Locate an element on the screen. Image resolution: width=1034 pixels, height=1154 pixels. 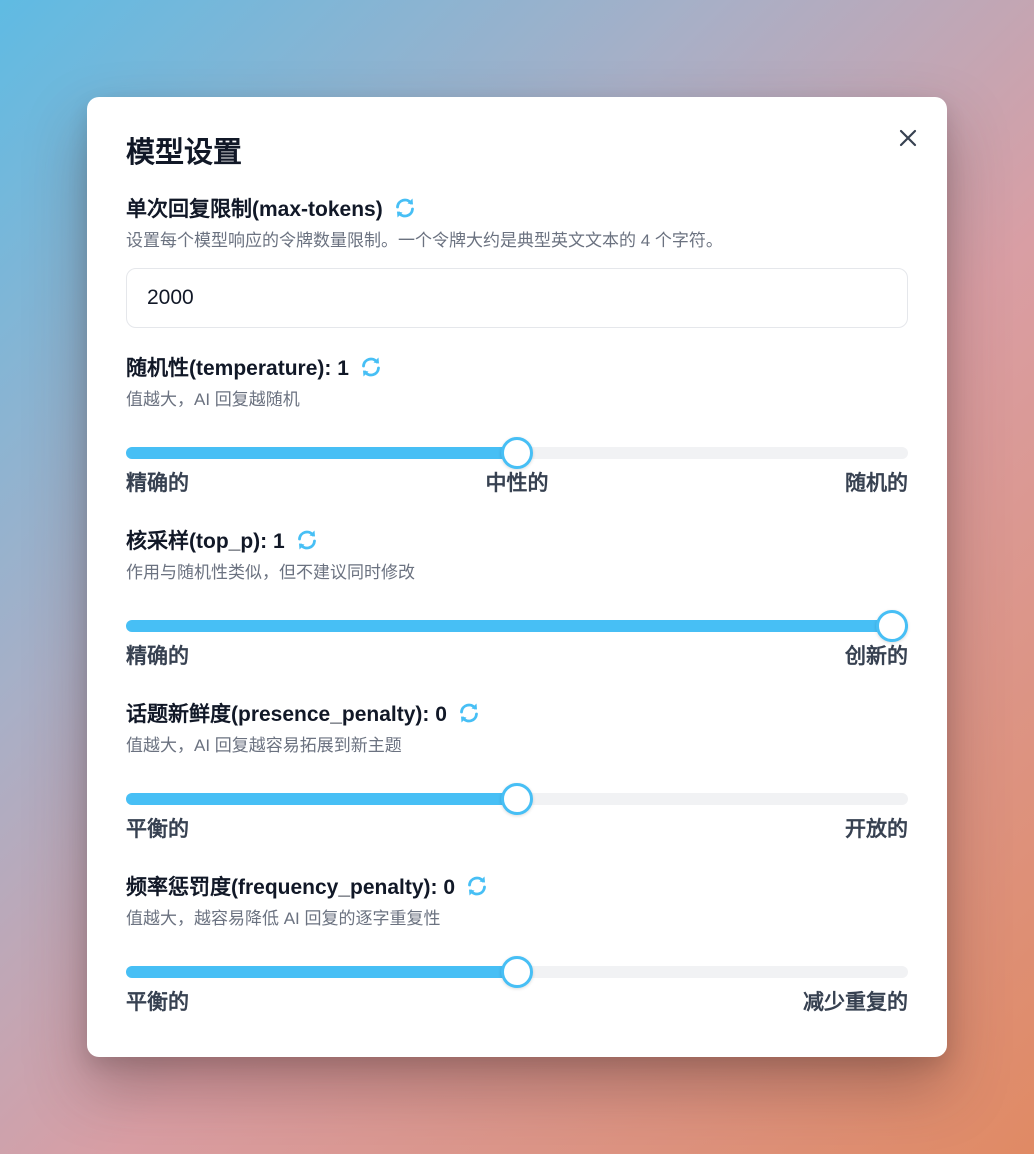
close-icon is located at coordinates (908, 138).